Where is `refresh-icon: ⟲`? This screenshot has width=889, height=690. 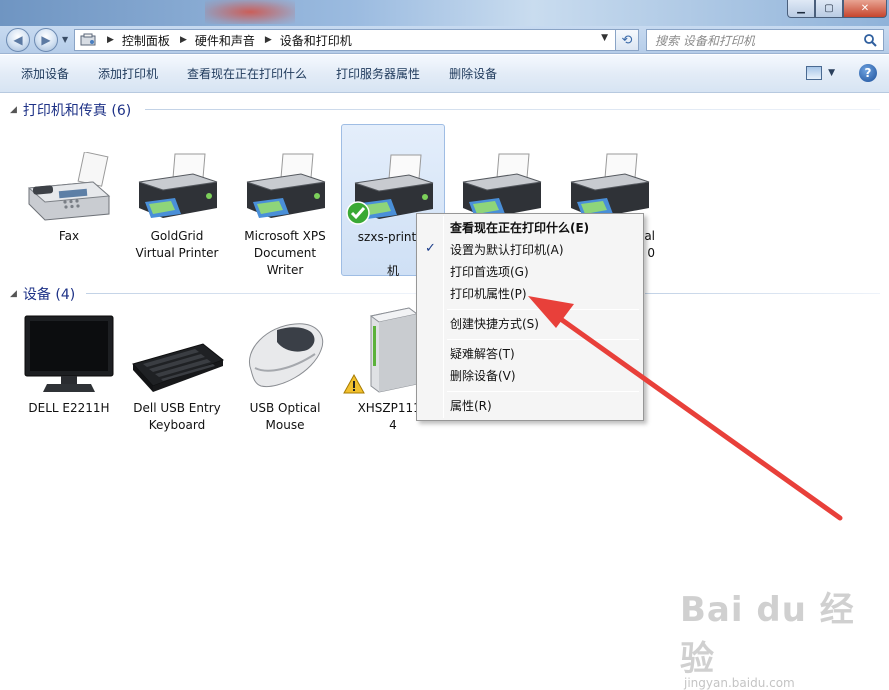
refresh-icon: ⟲ is located at coordinates (627, 40).